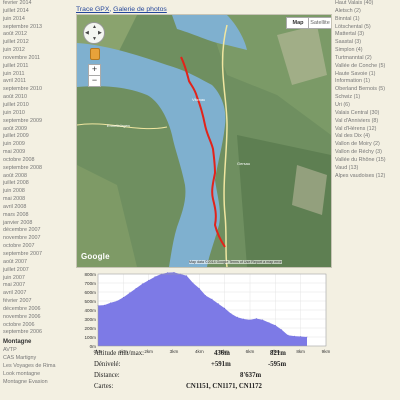  What do you see at coordinates (37, 106) in the screenshot?
I see `archive-month-link: juillet 2010` at bounding box center [37, 106].